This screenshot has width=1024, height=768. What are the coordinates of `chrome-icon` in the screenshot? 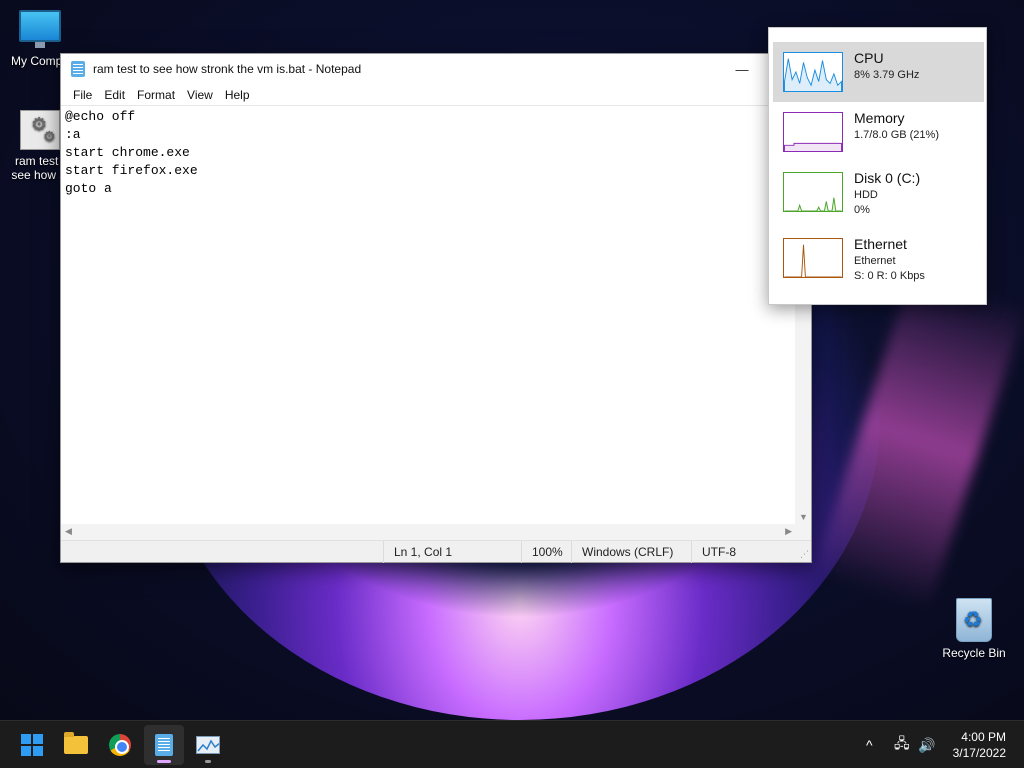 It's located at (120, 745).